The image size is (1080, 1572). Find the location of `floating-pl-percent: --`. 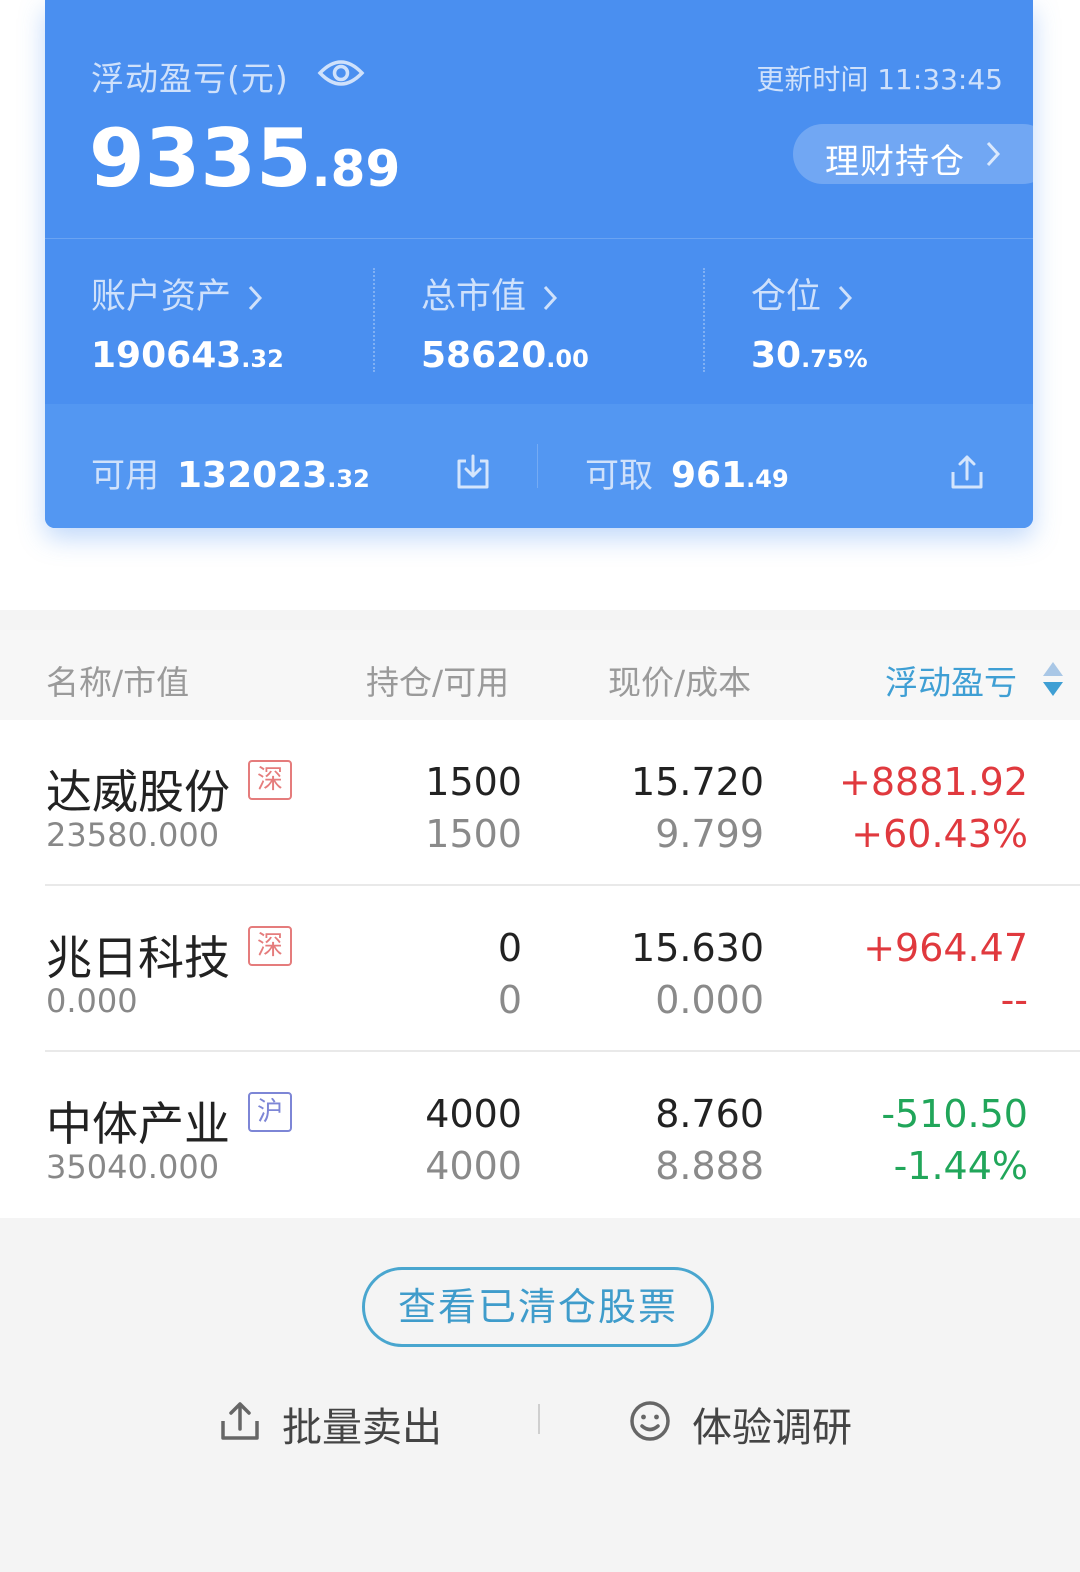

floating-pl-percent: -- is located at coordinates (1014, 1000).